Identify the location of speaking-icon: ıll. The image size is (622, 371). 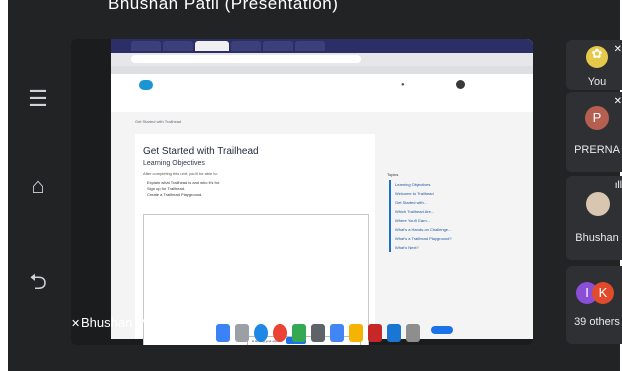
(618, 185).